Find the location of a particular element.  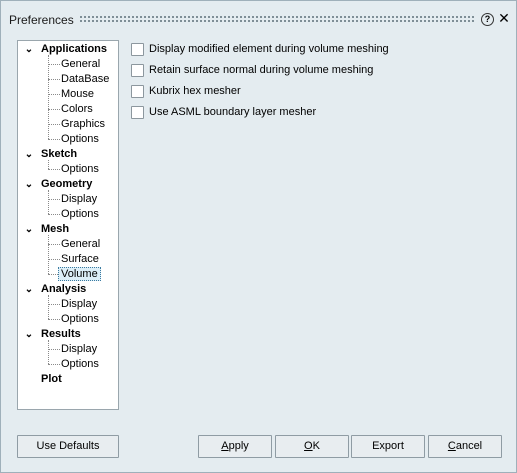

apply-button: Apply is located at coordinates (235, 446).